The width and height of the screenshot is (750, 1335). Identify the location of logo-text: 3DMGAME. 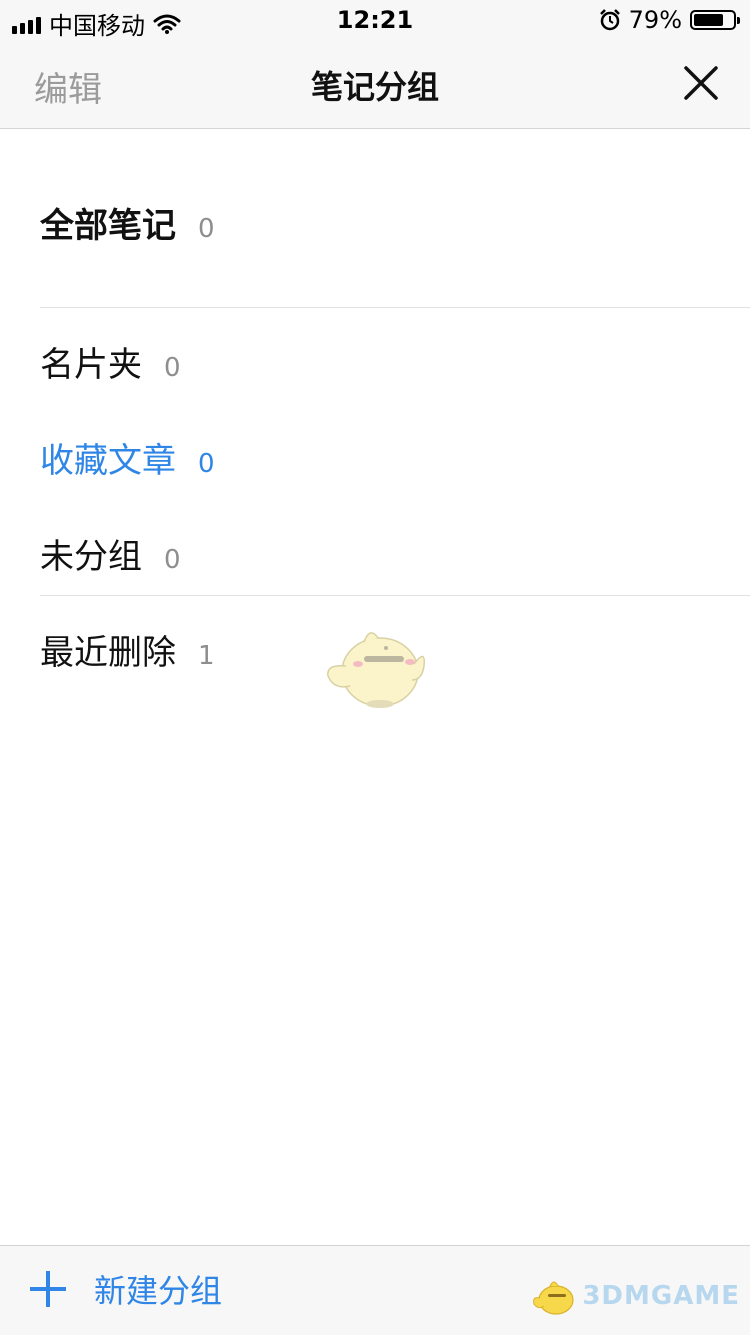
(661, 1296).